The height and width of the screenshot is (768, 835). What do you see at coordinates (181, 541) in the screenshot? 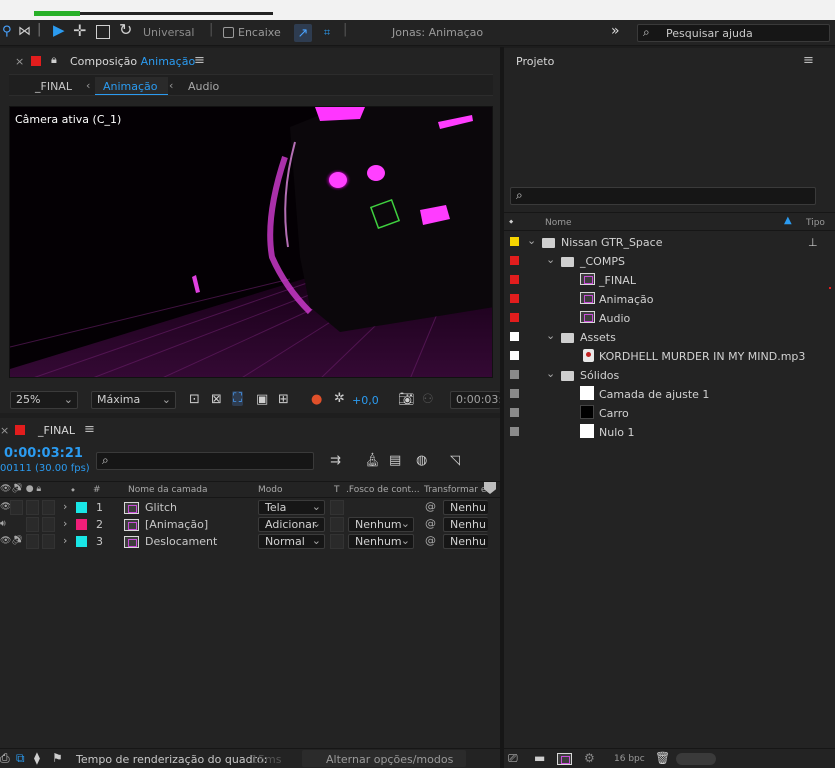
I see `layer-name: Deslocament` at bounding box center [181, 541].